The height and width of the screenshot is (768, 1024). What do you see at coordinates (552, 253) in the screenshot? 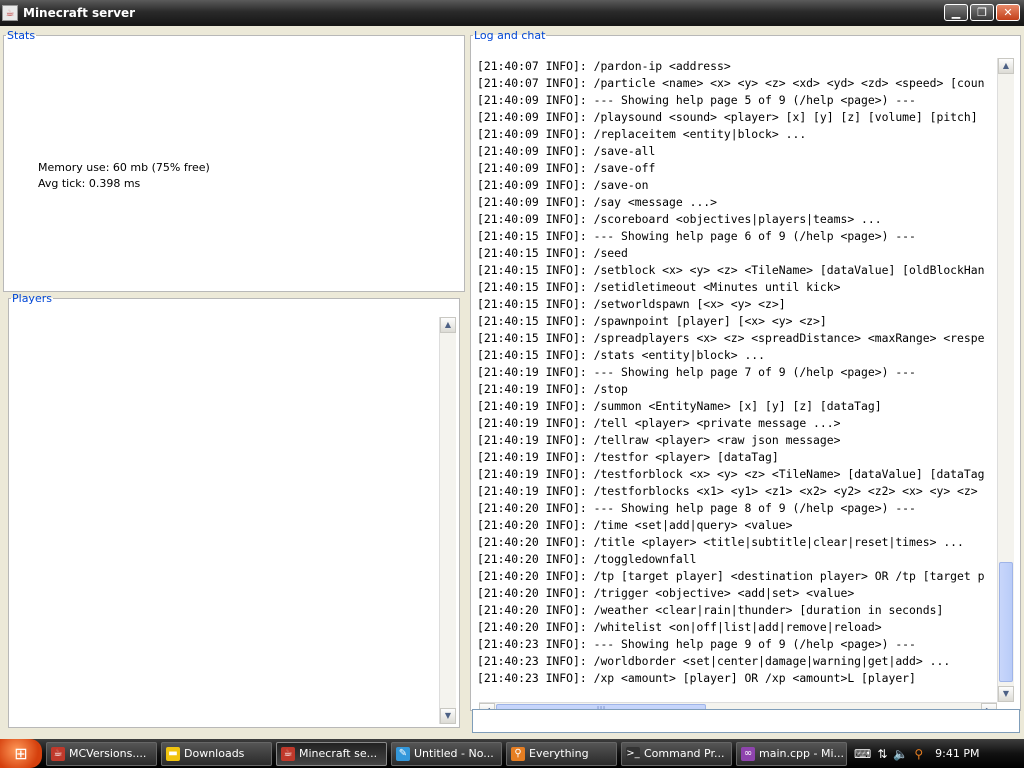
I see `log-line: [21:40:15 INFO]: /seed` at bounding box center [552, 253].